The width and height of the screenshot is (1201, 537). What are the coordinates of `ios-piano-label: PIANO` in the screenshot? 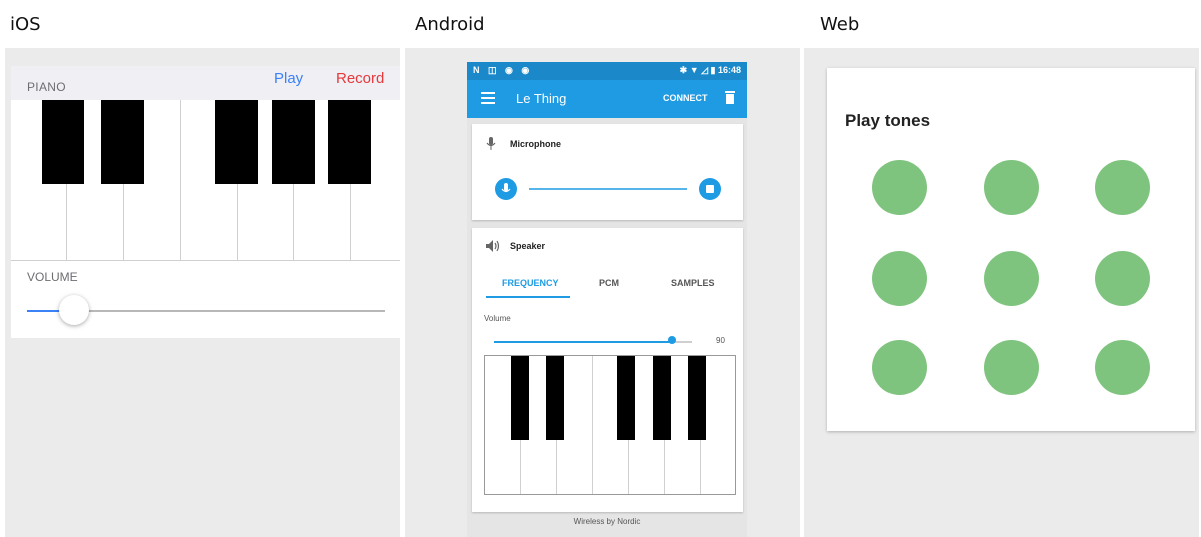 It's located at (46, 87).